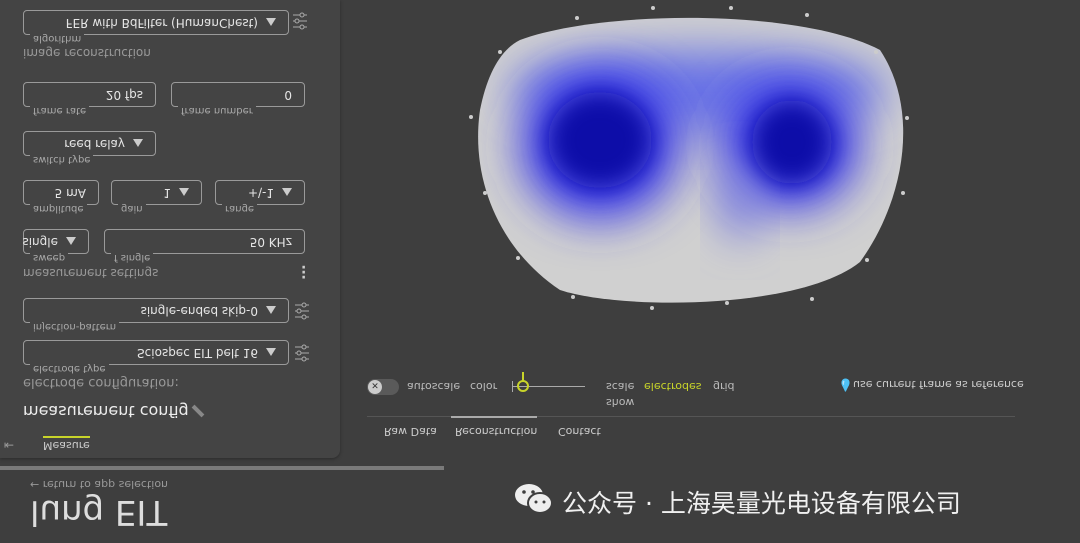  I want to click on f-single-label: f single, so click(132, 257).